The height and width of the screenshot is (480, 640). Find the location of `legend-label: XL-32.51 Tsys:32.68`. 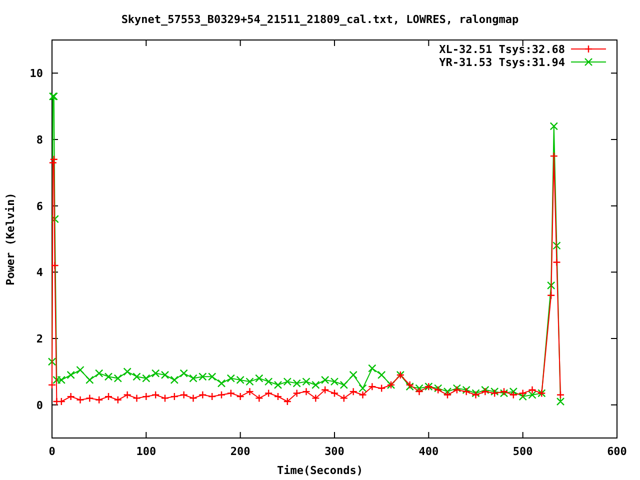

legend-label: XL-32.51 Tsys:32.68 is located at coordinates (502, 49).